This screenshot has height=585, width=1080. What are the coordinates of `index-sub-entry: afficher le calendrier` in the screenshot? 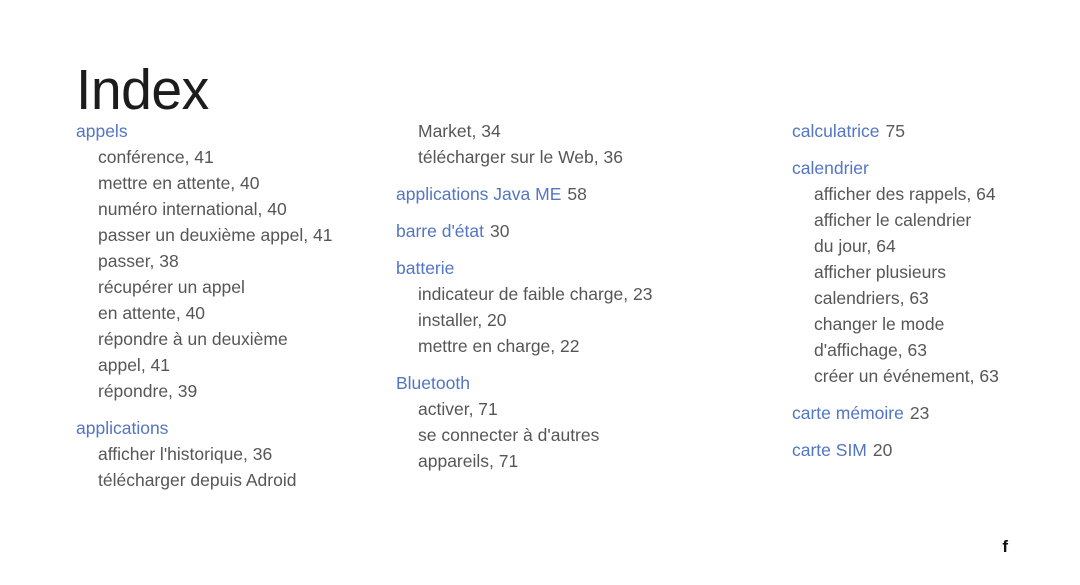 It's located at (881, 220).